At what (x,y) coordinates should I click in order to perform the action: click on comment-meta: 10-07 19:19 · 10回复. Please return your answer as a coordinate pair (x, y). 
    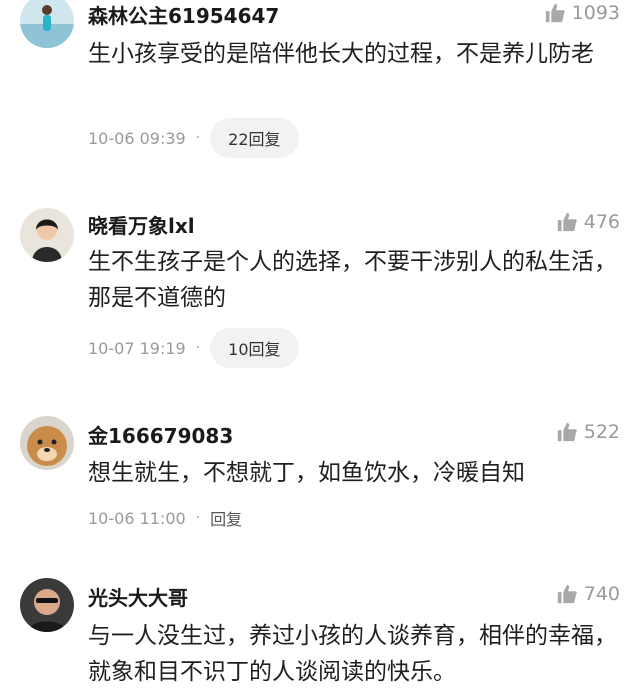
    Looking at the image, I should click on (193, 348).